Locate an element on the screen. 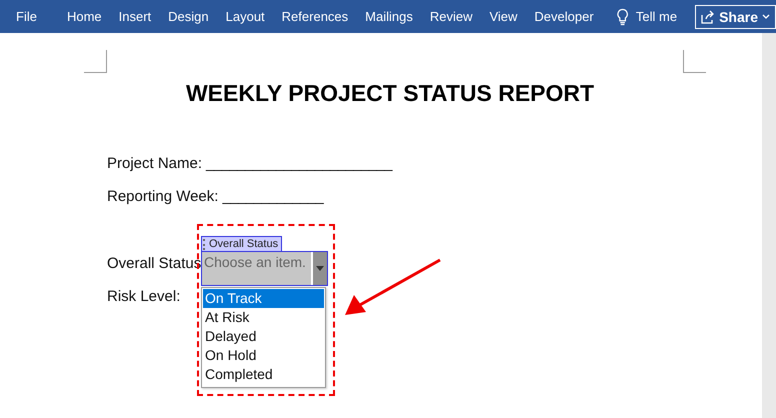  ribbon-tab: References is located at coordinates (315, 16).